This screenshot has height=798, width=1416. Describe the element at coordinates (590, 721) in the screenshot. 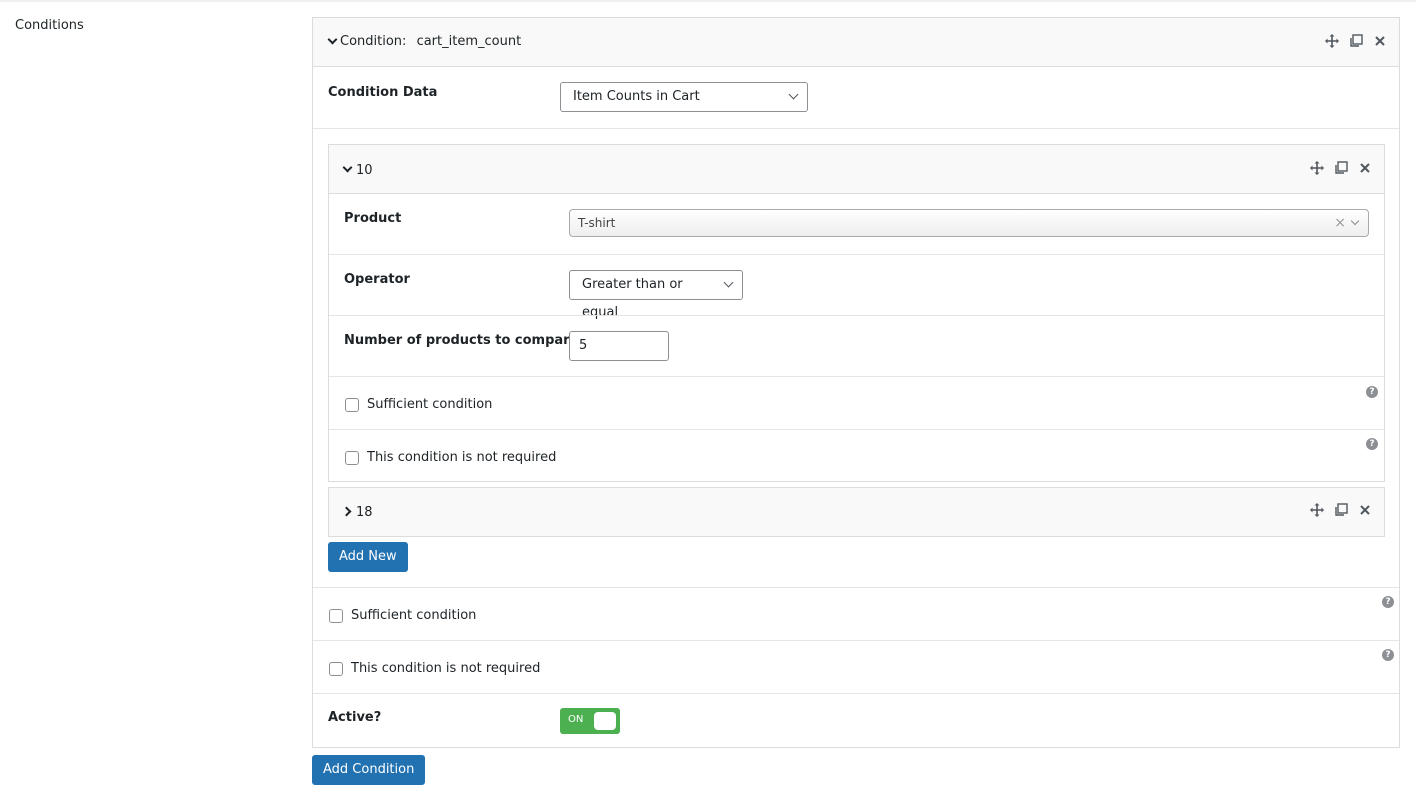

I see `active-toggle: ON` at that location.